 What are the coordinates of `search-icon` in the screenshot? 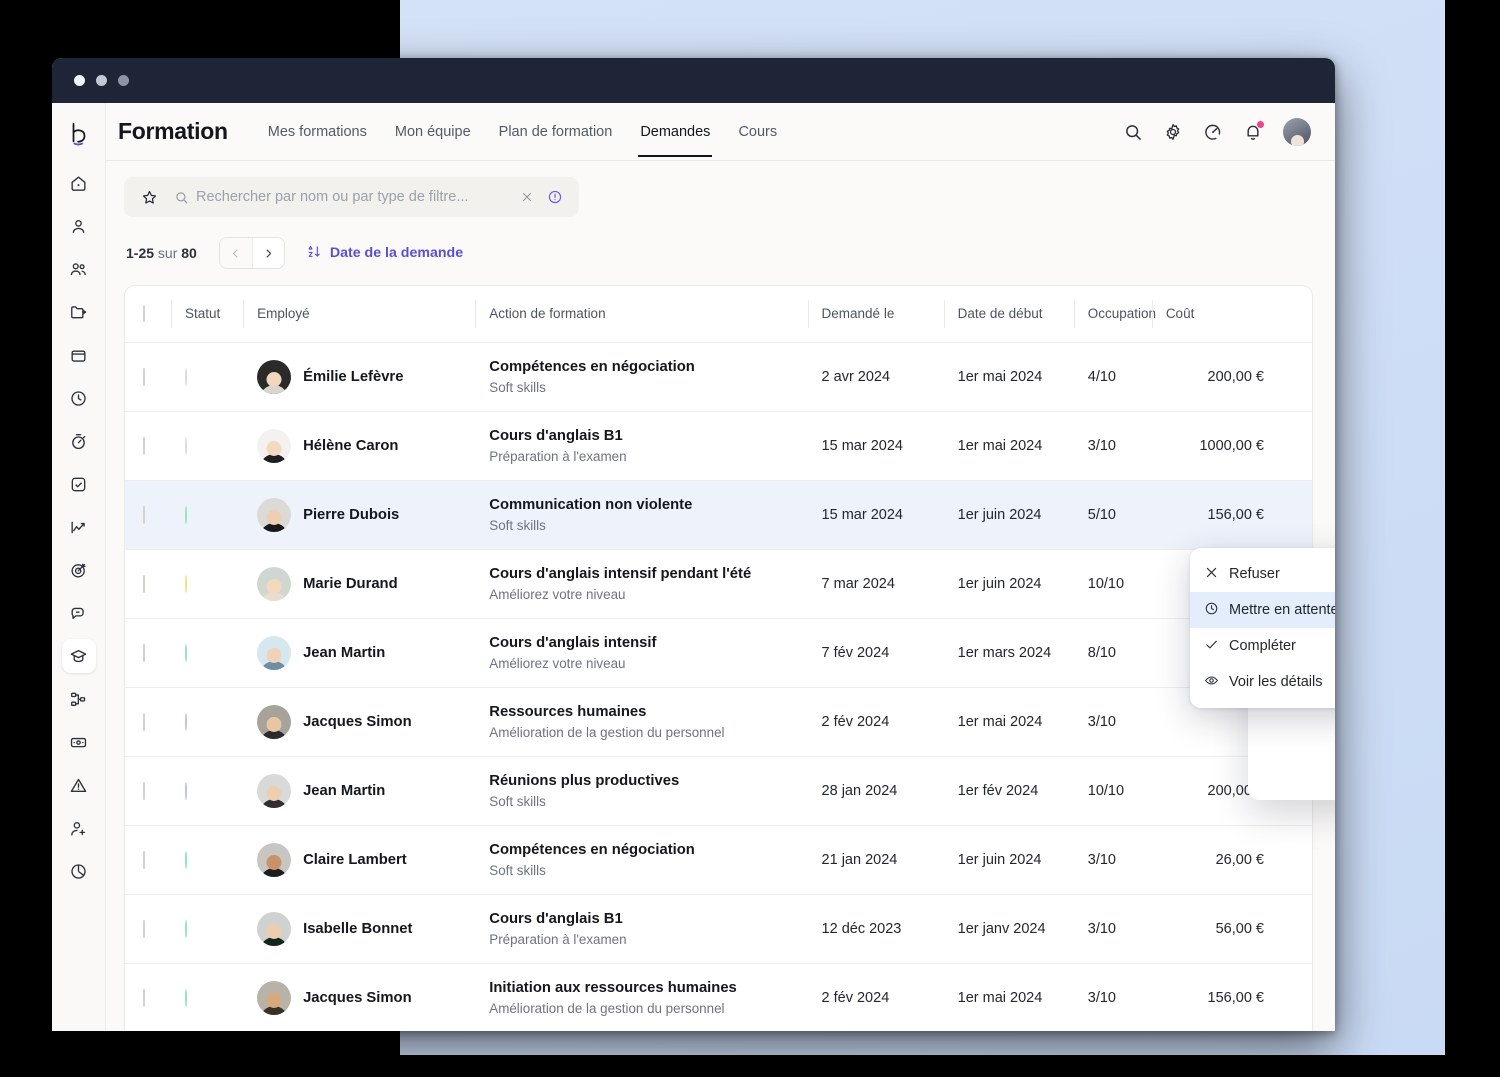 It's located at (1133, 132).